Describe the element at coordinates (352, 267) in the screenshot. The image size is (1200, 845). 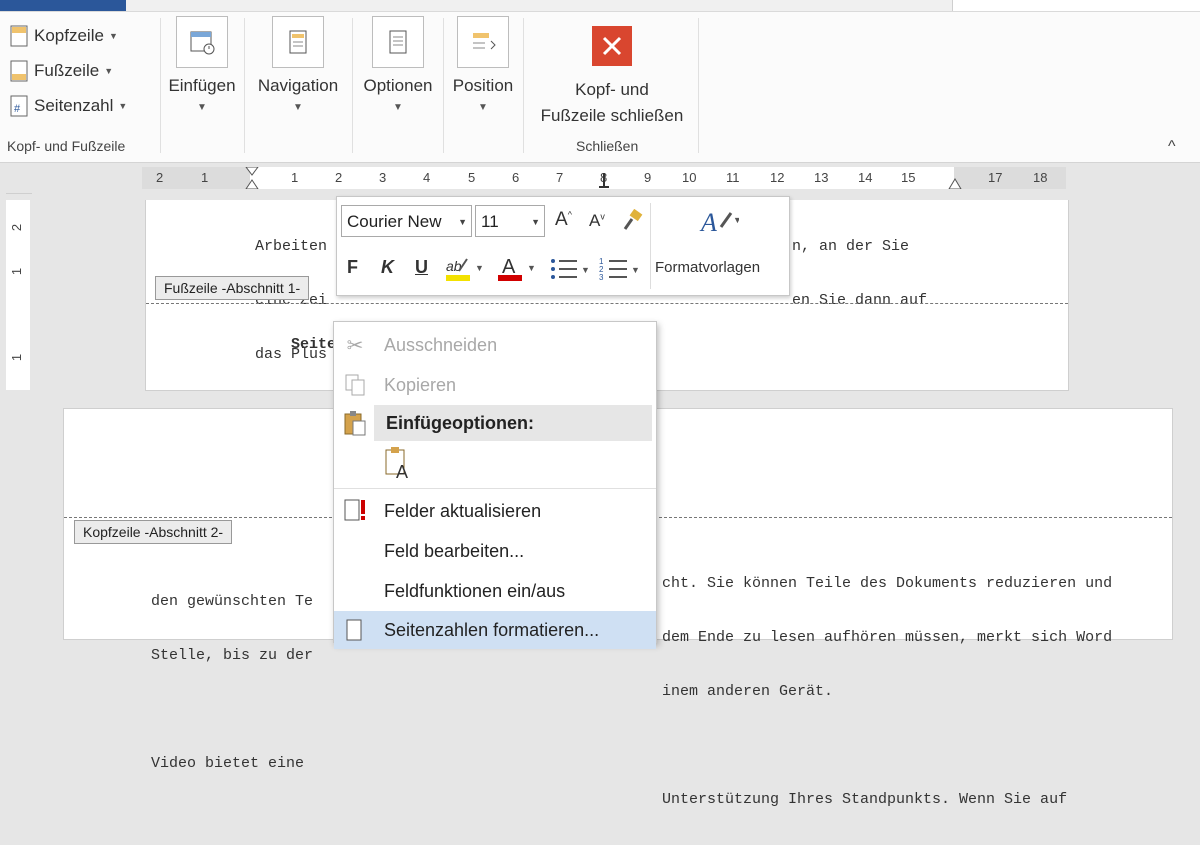
I see `bold-button: F` at that location.